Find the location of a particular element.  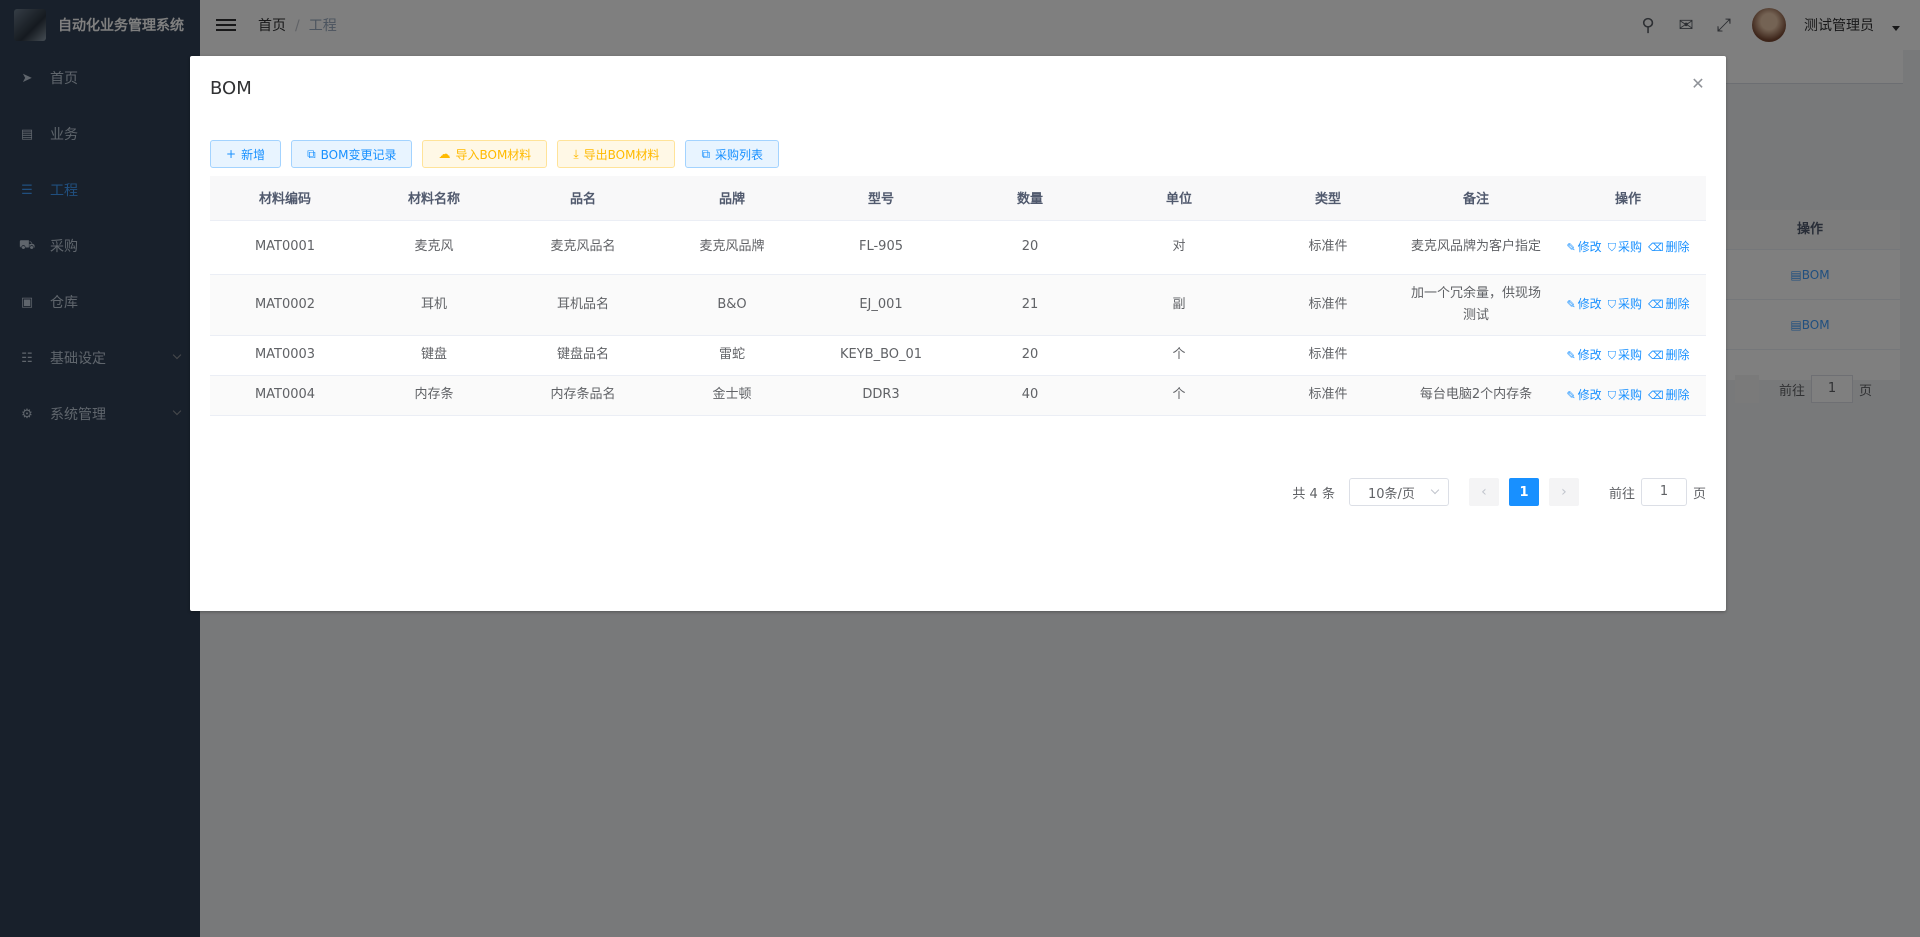

prev-page-button: ‹ is located at coordinates (1483, 492).